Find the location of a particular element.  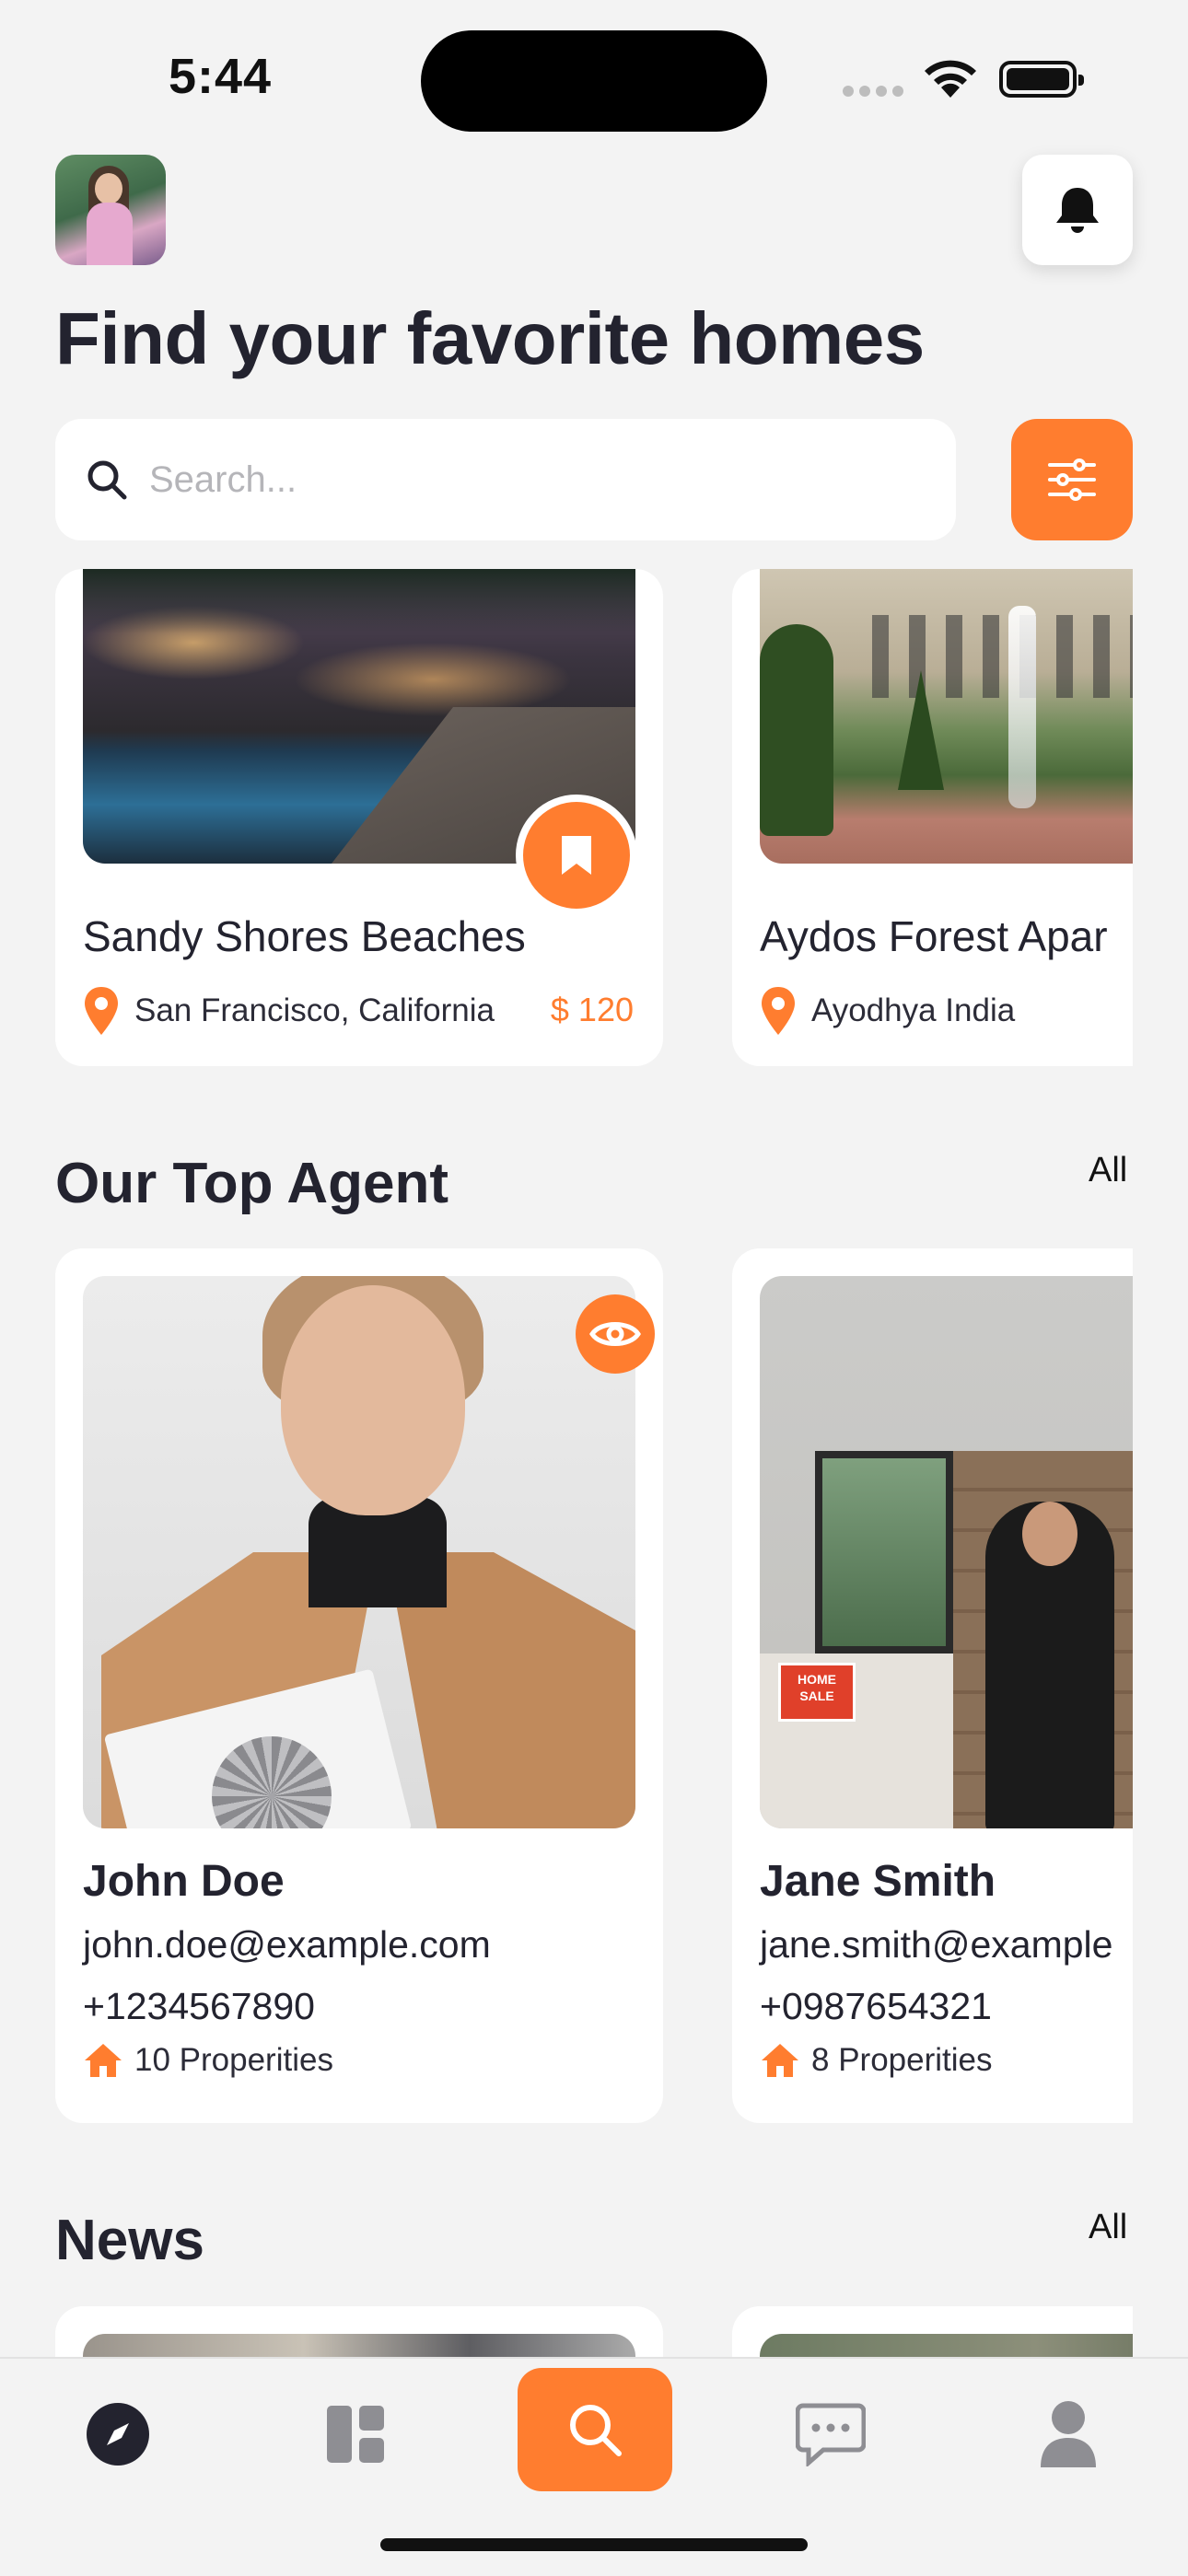

property-location: San Francisco, California is located at coordinates (314, 1010).